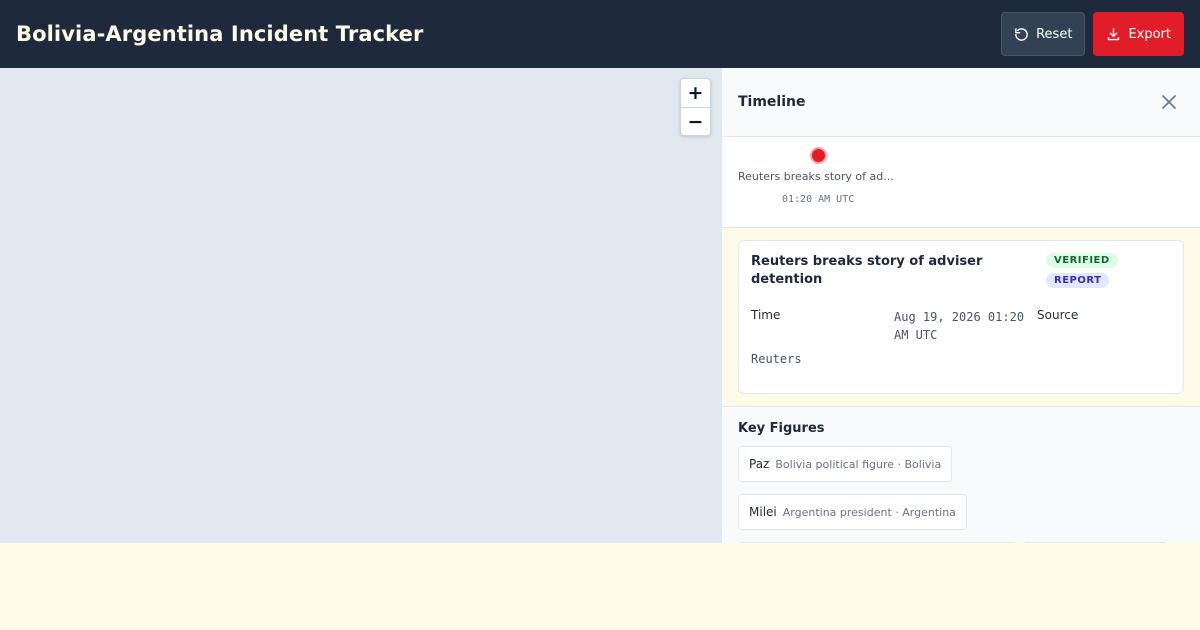 The height and width of the screenshot is (630, 1200). Describe the element at coordinates (858, 464) in the screenshot. I see `figure-role: Bolivia political figure · Bolivia` at that location.